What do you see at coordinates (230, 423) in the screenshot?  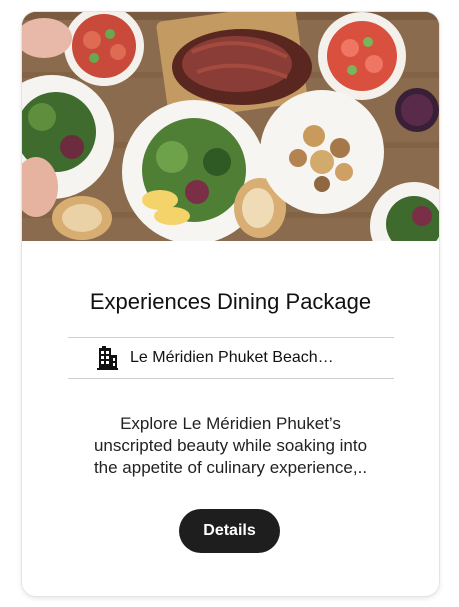 I see `description-line: Explore Le Méridien Phuket’s` at bounding box center [230, 423].